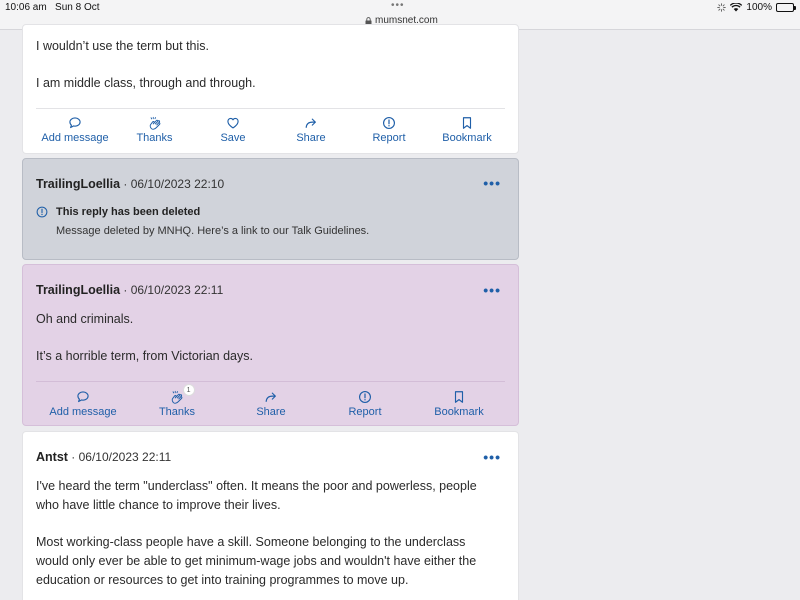  What do you see at coordinates (188, 390) in the screenshot?
I see `thanks-count-badge: 1` at bounding box center [188, 390].